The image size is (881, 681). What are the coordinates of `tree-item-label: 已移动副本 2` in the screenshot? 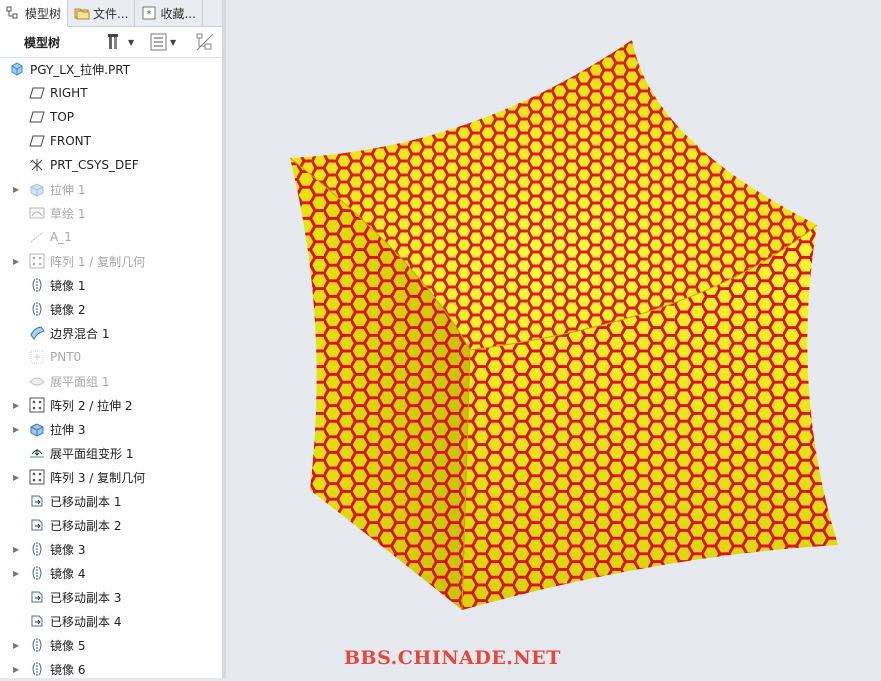 It's located at (86, 525).